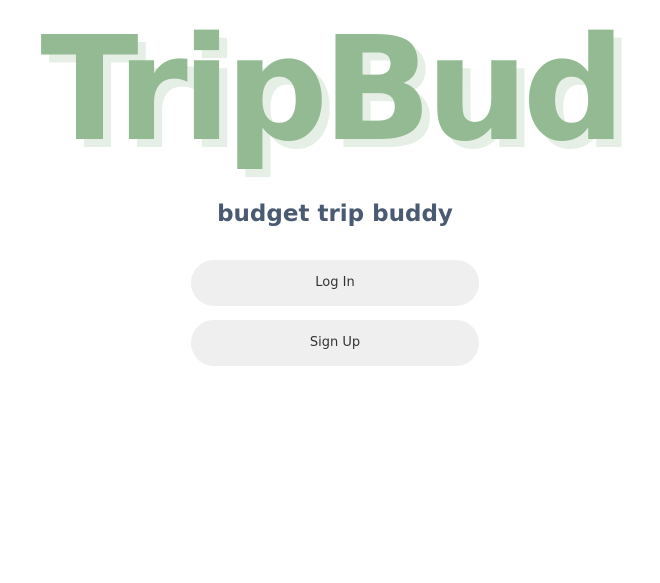 Image resolution: width=660 pixels, height=583 pixels. Describe the element at coordinates (335, 343) in the screenshot. I see `signup-button: Sign Up` at that location.